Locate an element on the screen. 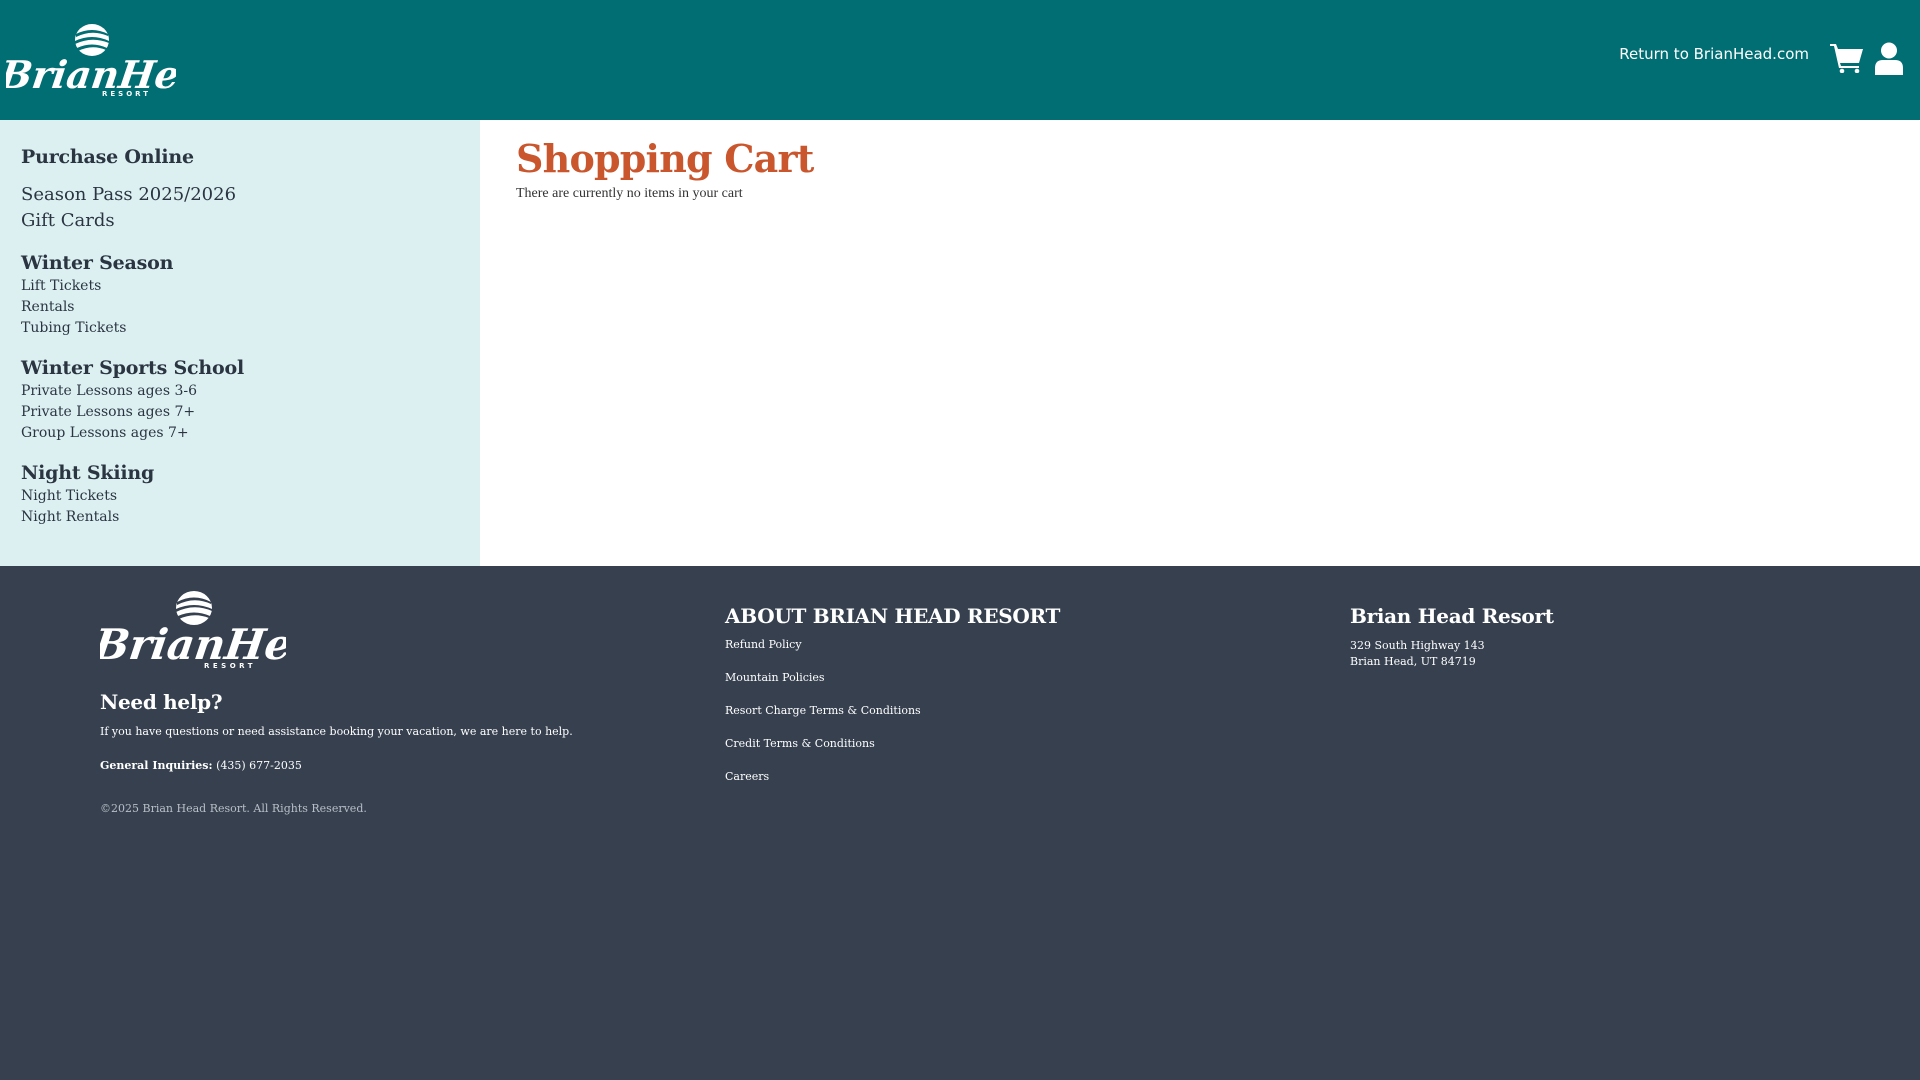 Image resolution: width=1920 pixels, height=1080 pixels. general-inquiries: General Inquiries: (435) 677-2035 is located at coordinates (201, 765).